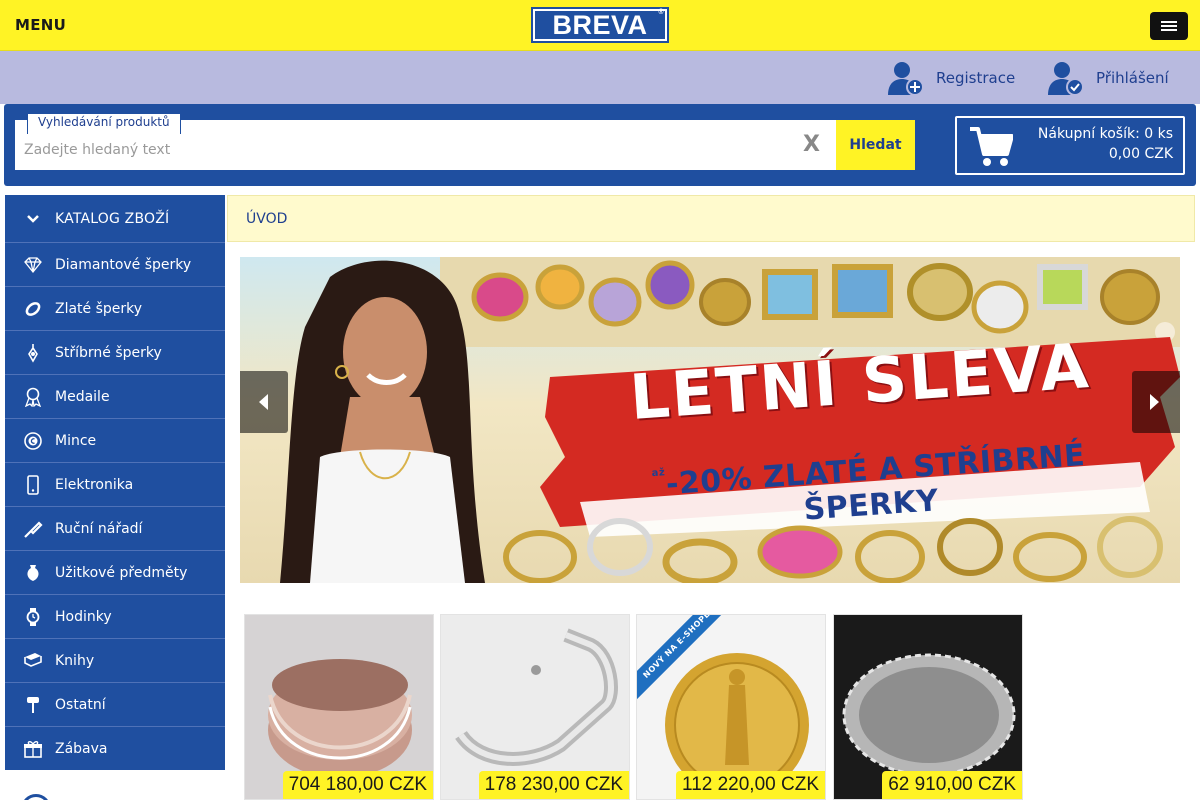  Describe the element at coordinates (33, 353) in the screenshot. I see `pendant-icon` at that location.